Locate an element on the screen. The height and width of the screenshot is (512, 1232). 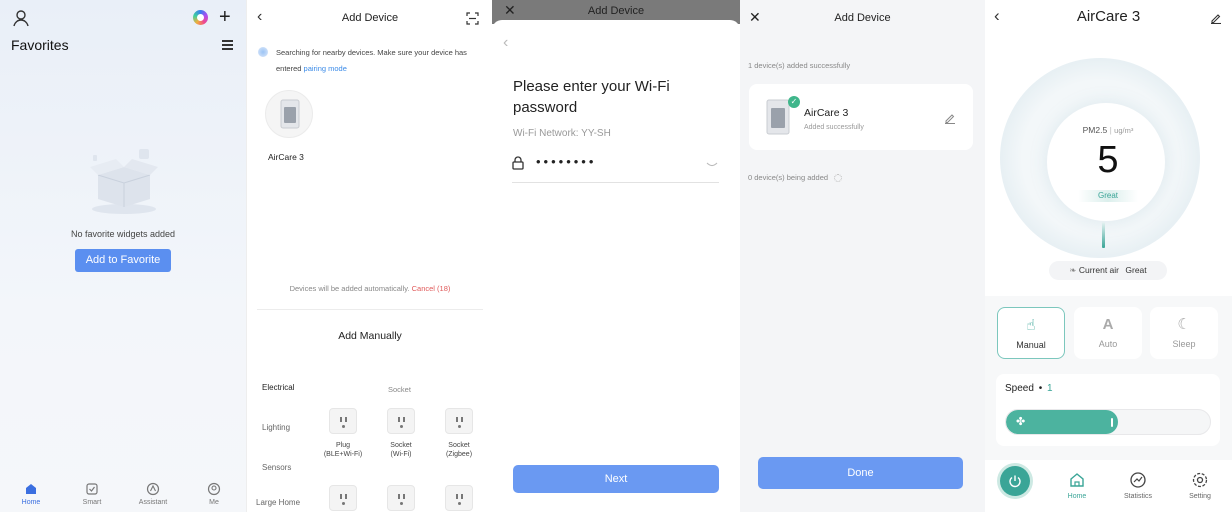
password-underline is located at coordinates (615, 182).